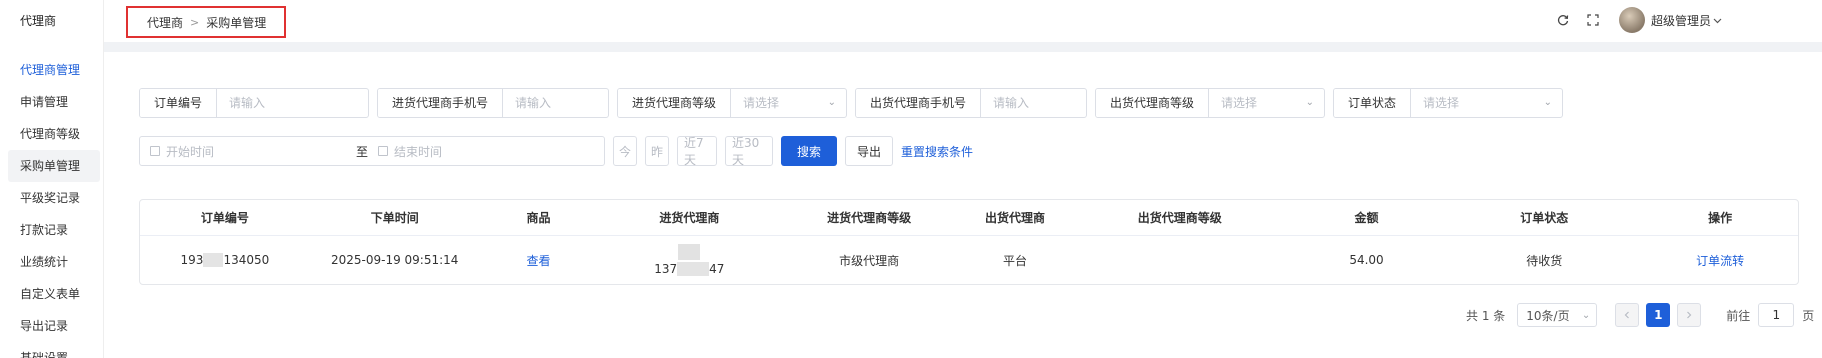  What do you see at coordinates (54, 350) in the screenshot?
I see `sidebar-item-basic-settings: 基础设置` at bounding box center [54, 350].